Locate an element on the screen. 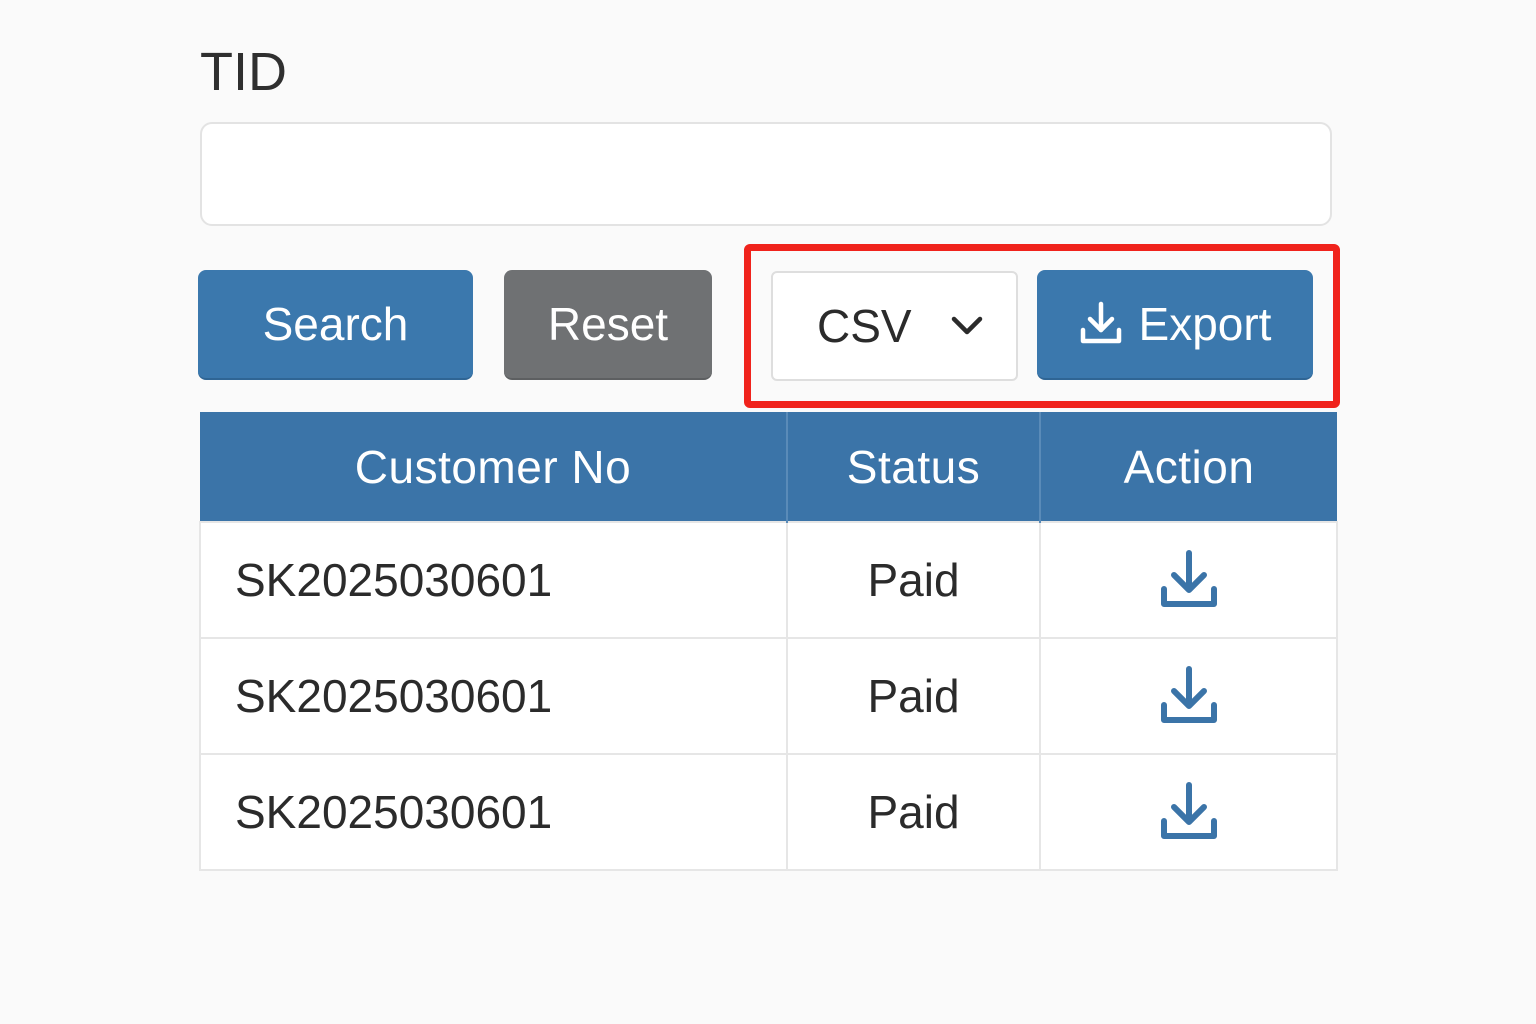 The width and height of the screenshot is (1536, 1024). search-button-label: Search is located at coordinates (335, 324).